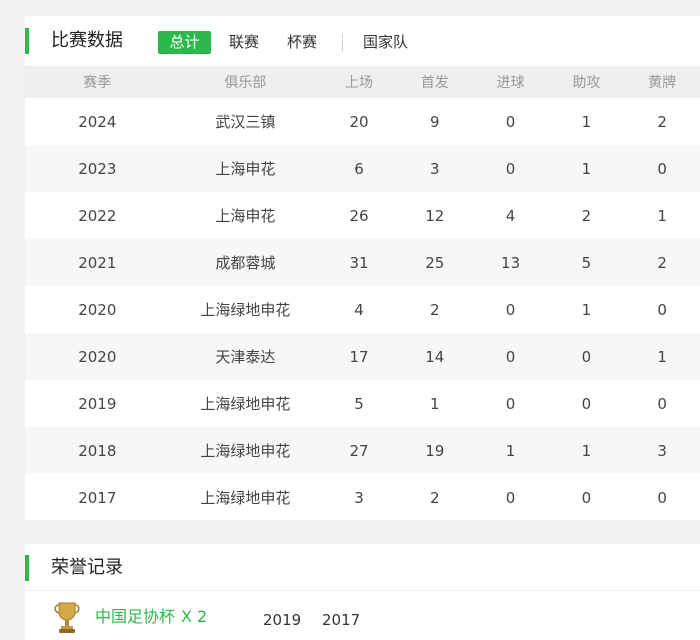  What do you see at coordinates (435, 168) in the screenshot?
I see `starts-cell: 3` at bounding box center [435, 168].